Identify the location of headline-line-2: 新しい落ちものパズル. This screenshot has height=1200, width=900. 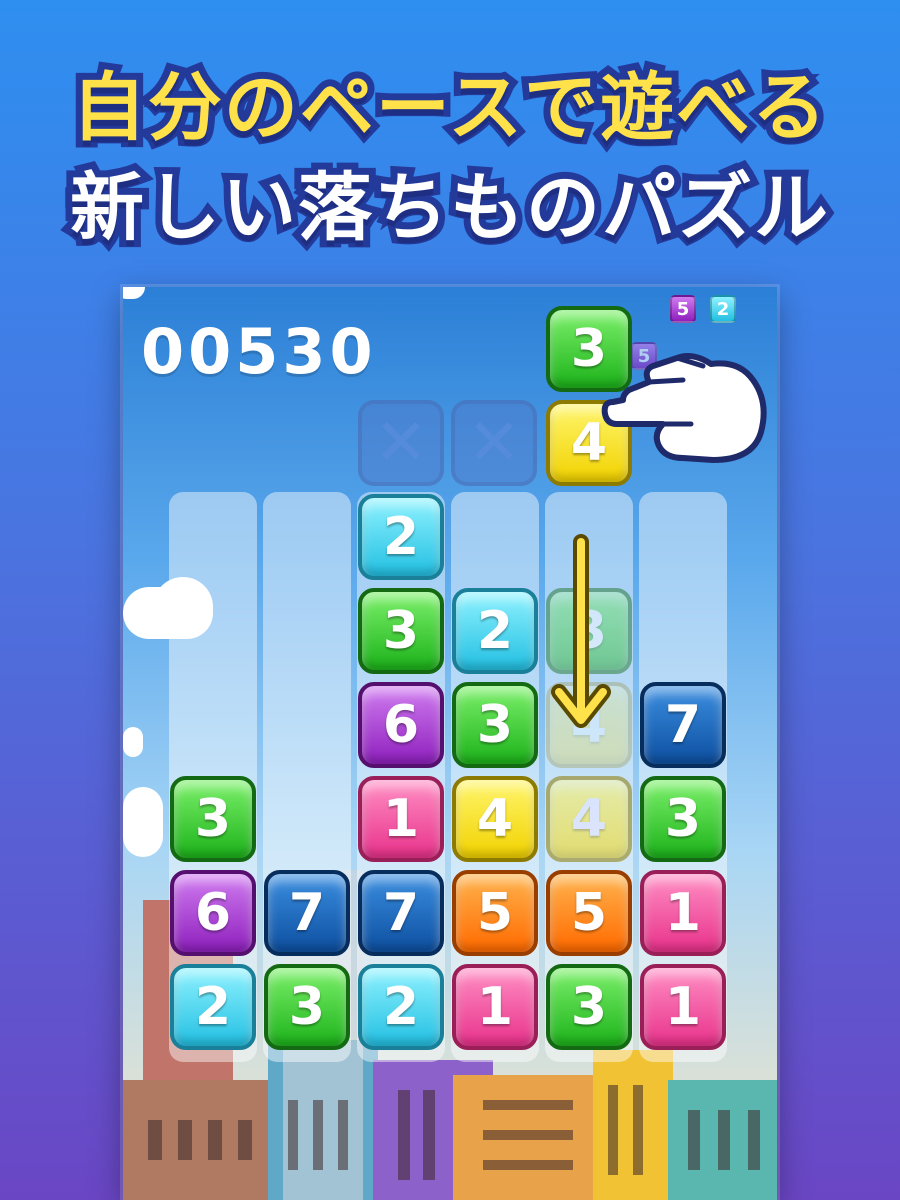
(449, 208).